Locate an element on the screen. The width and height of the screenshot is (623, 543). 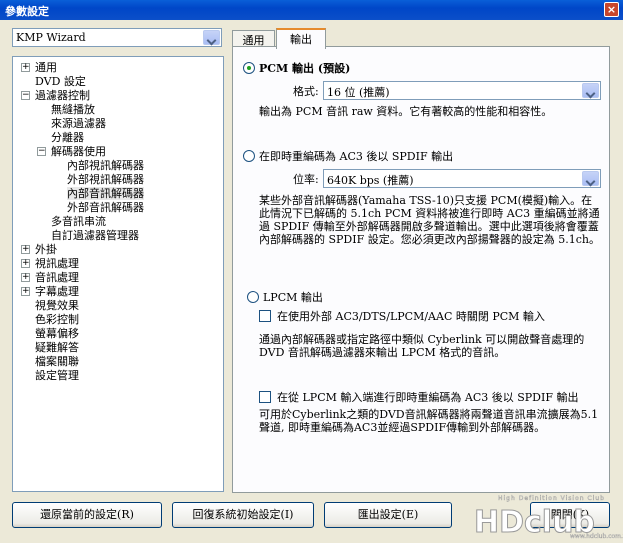
tree-item: 疑難解答 is located at coordinates (57, 347).